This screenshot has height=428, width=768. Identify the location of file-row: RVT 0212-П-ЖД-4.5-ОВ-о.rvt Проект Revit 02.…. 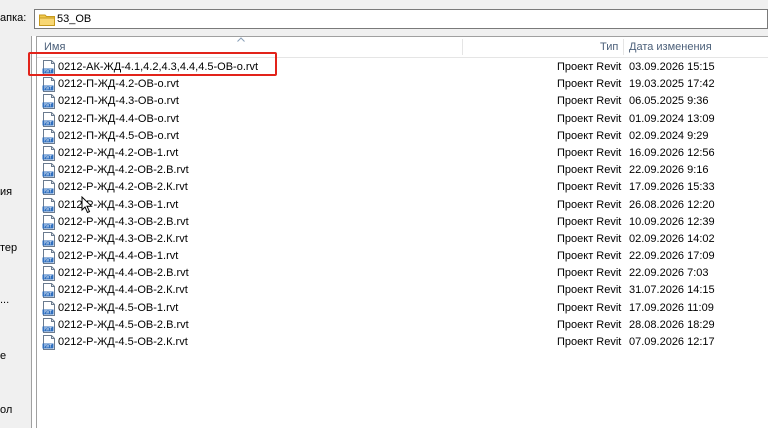
(402, 136).